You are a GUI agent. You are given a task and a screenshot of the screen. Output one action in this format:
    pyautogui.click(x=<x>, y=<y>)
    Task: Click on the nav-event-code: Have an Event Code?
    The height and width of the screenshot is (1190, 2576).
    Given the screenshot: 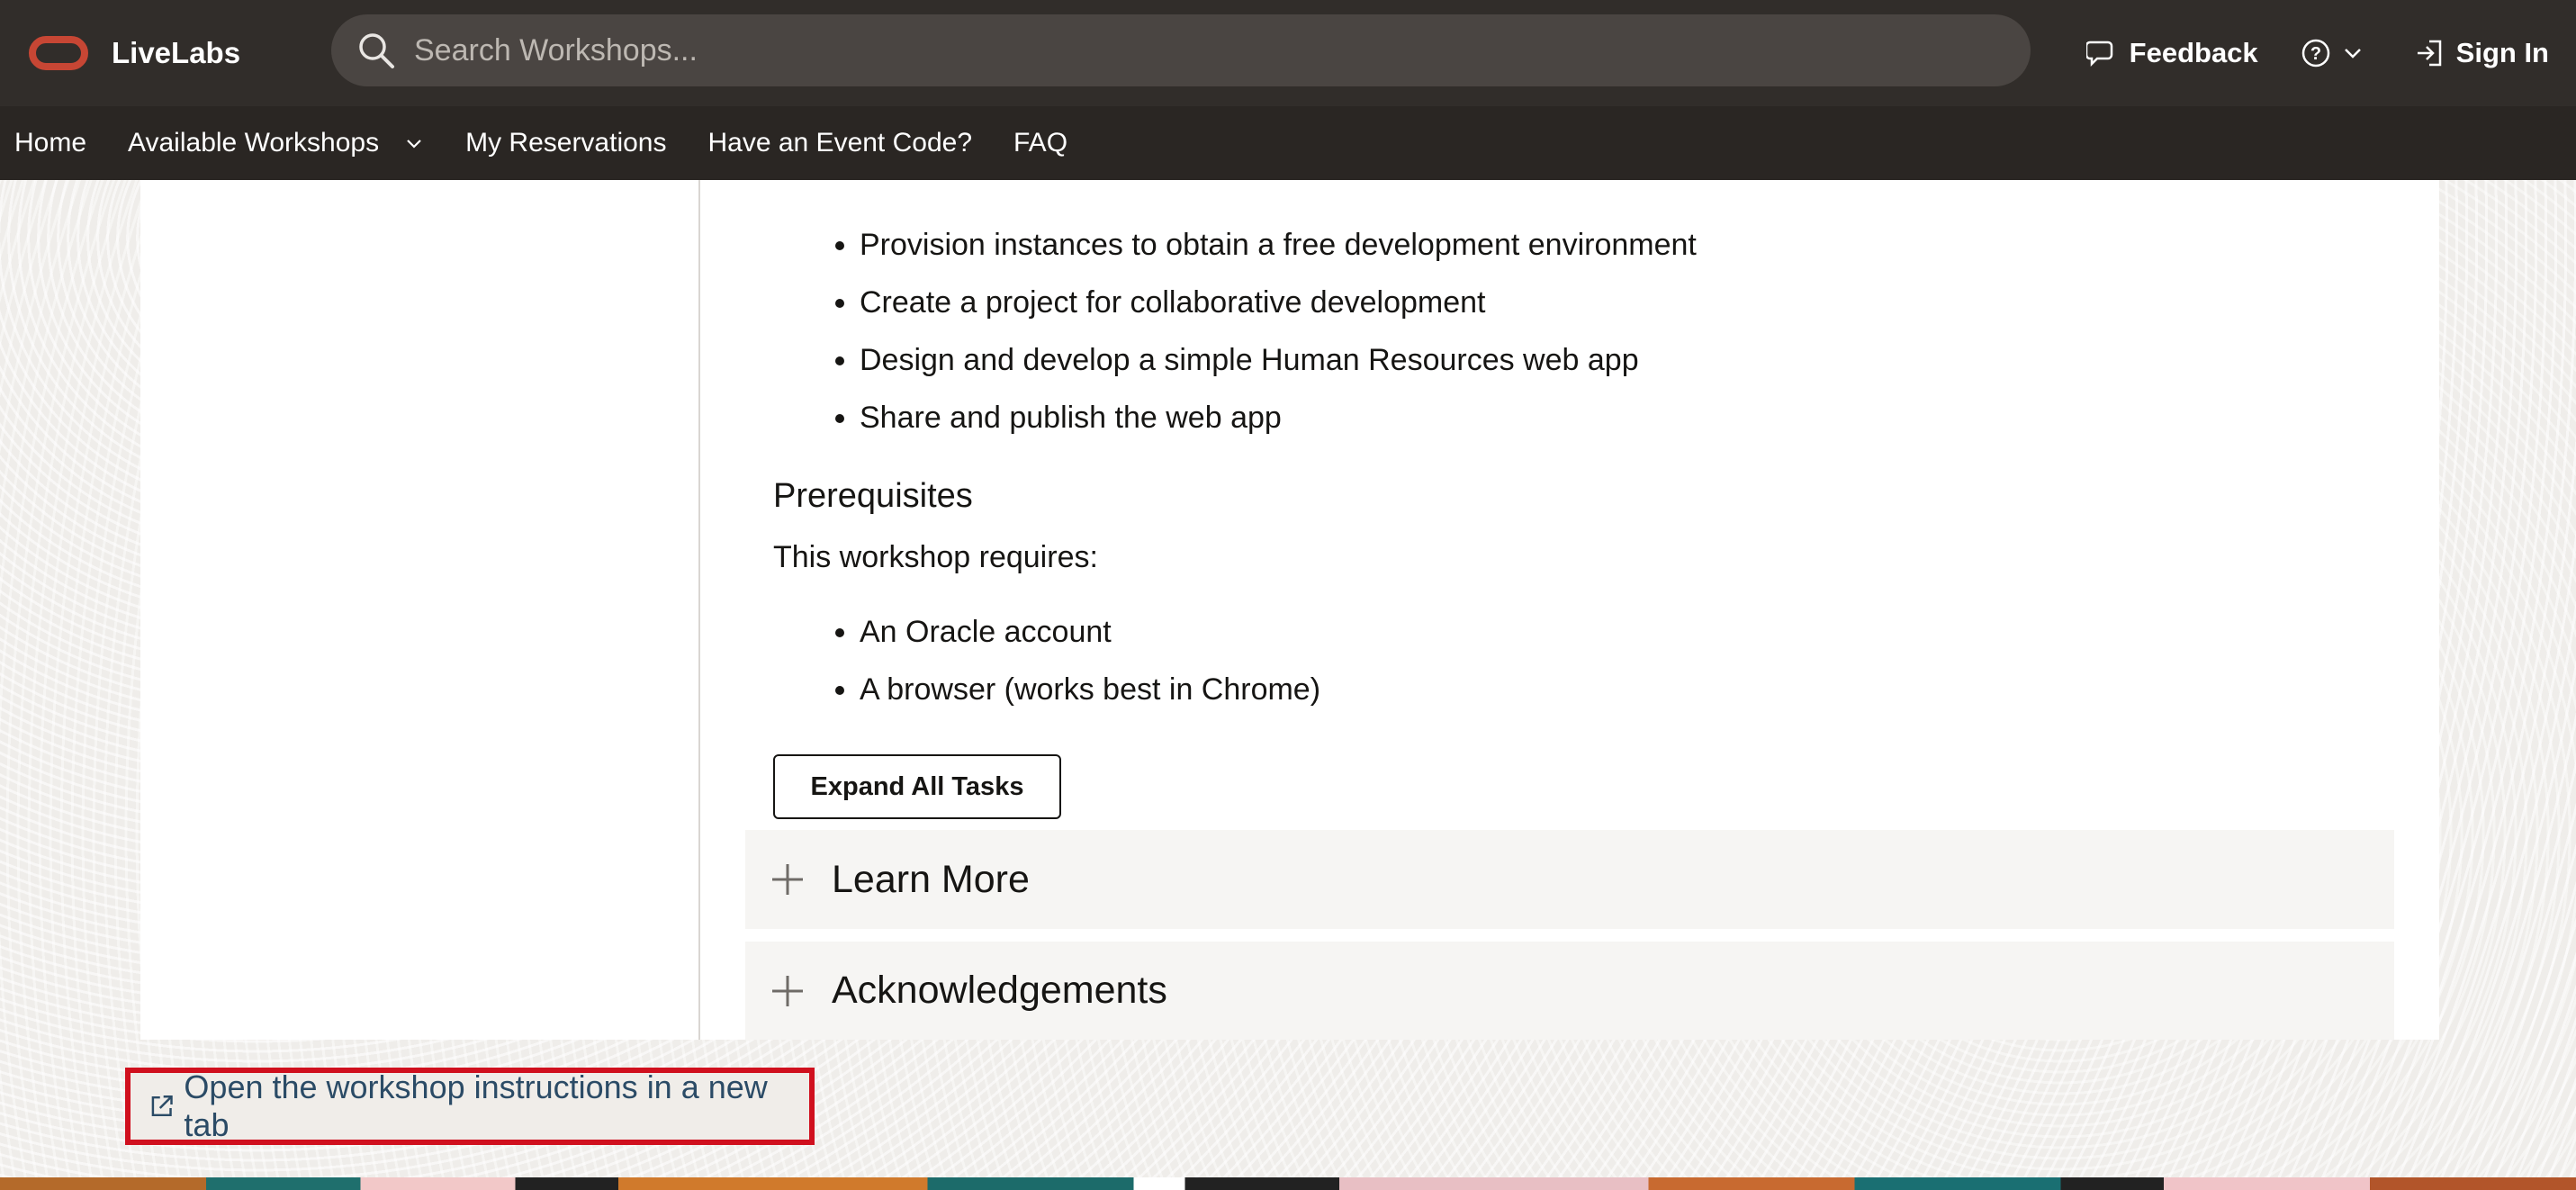 What is the action you would take?
    pyautogui.click(x=839, y=143)
    